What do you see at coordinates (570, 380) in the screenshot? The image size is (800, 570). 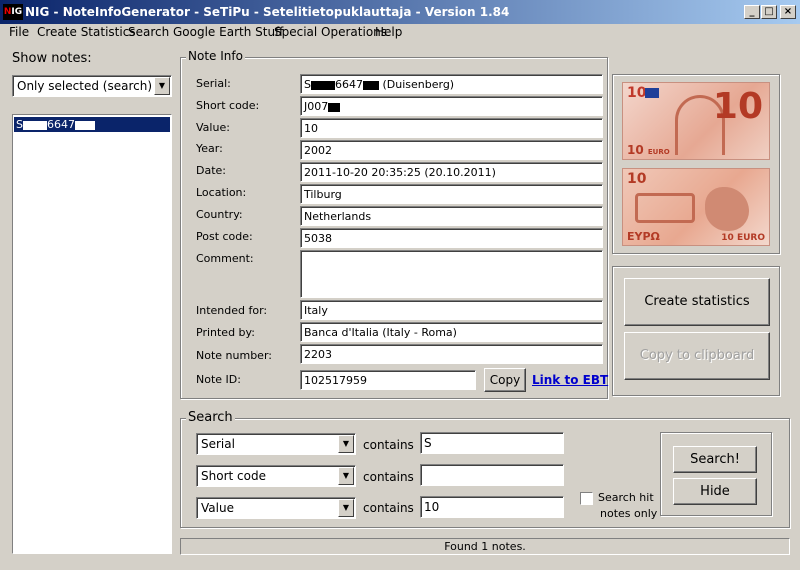 I see `link-to-ebt: Link to EBT` at bounding box center [570, 380].